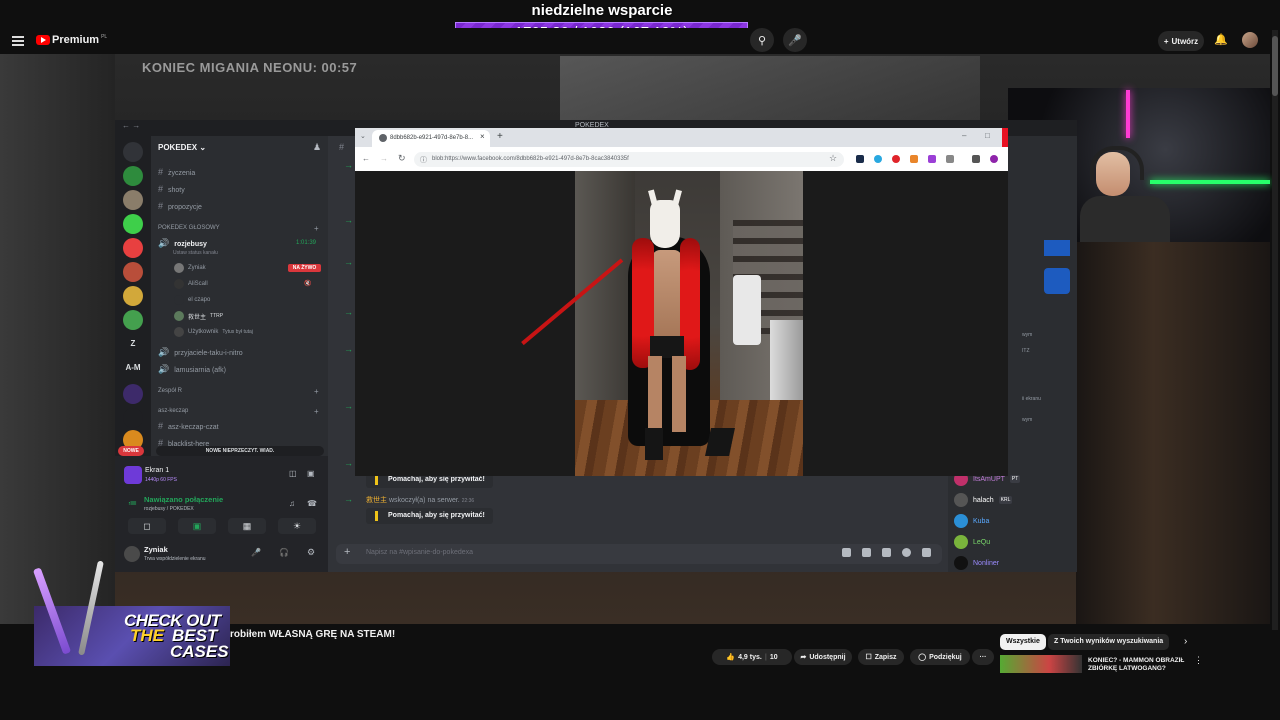  What do you see at coordinates (176, 172) in the screenshot?
I see `channel-wishes: # życzenia` at bounding box center [176, 172].